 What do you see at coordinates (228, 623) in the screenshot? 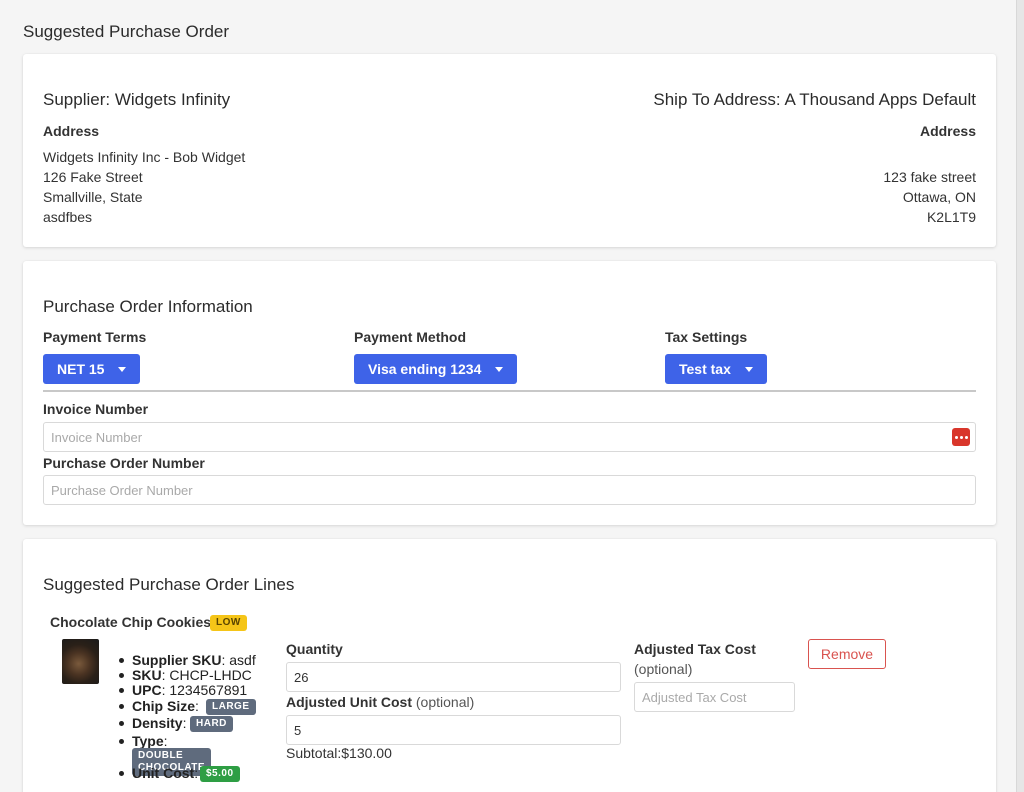
I see `stock-status-badge: LOW` at bounding box center [228, 623].